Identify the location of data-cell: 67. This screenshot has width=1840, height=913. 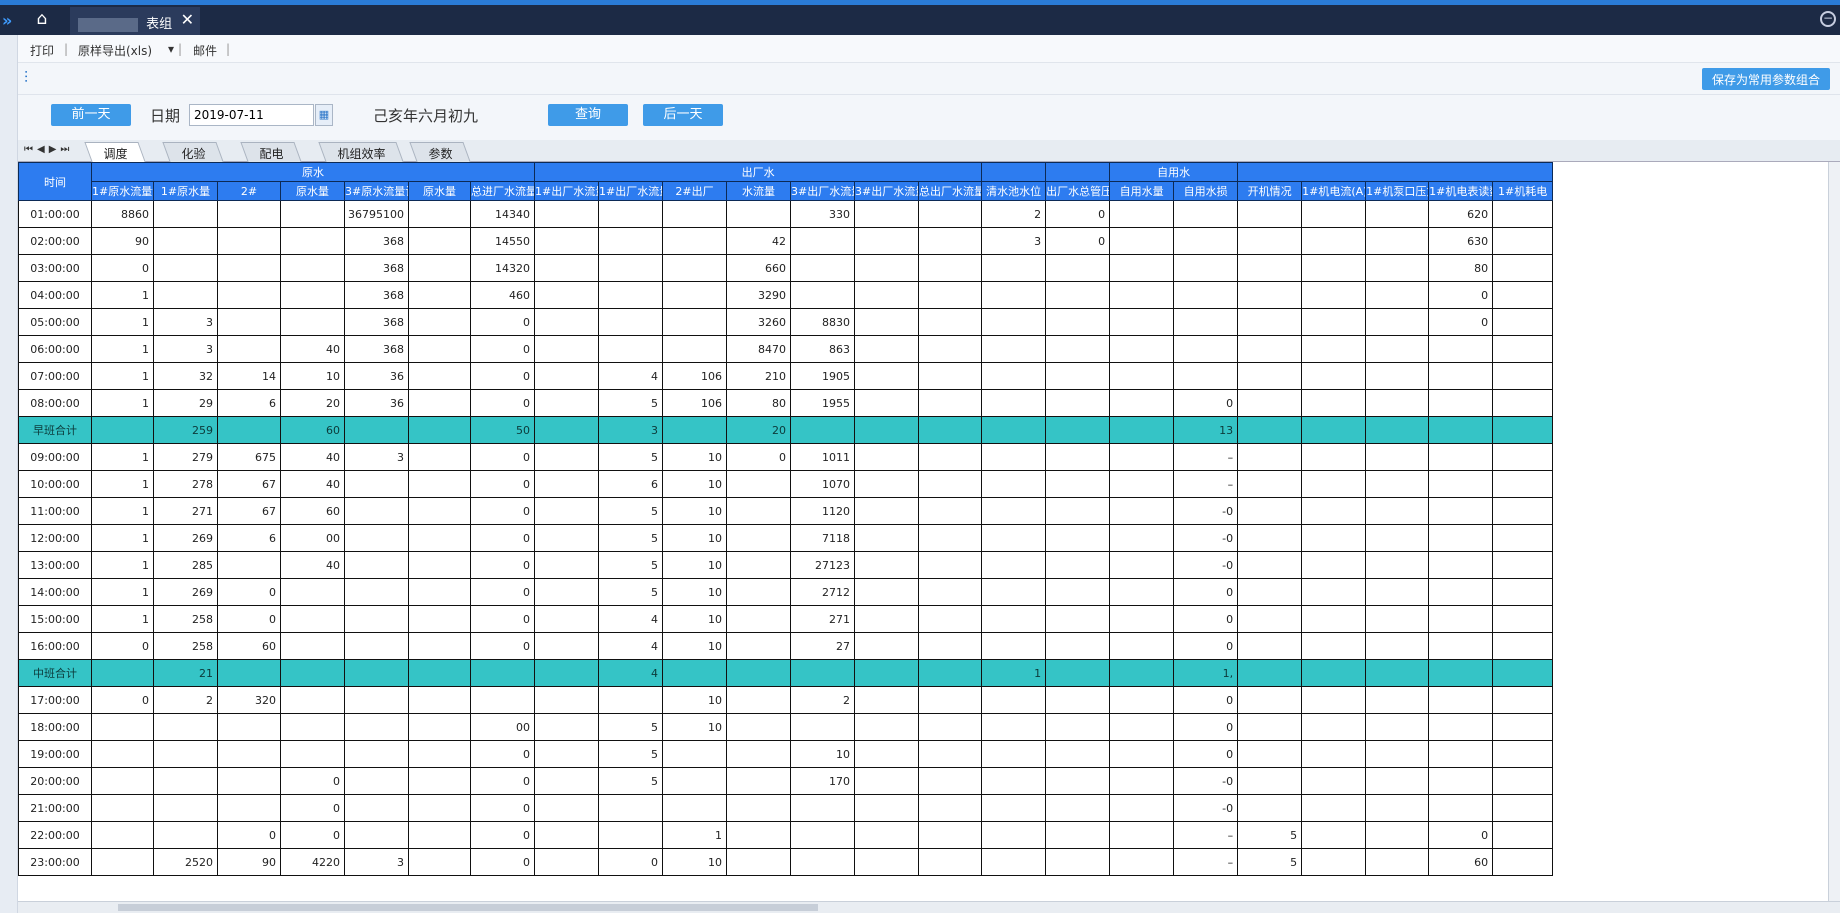
(249, 484).